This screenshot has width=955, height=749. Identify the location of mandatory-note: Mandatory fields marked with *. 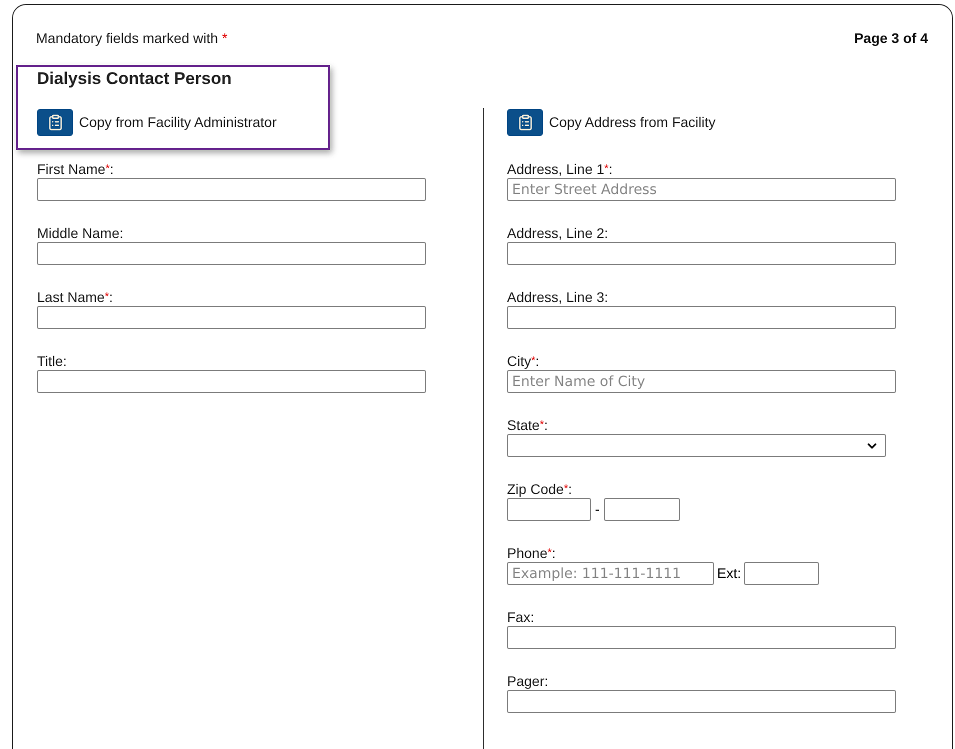
(132, 38).